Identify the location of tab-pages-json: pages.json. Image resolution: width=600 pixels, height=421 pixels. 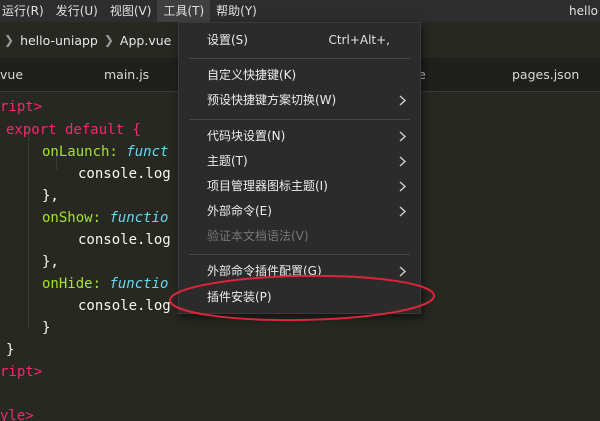
(545, 75).